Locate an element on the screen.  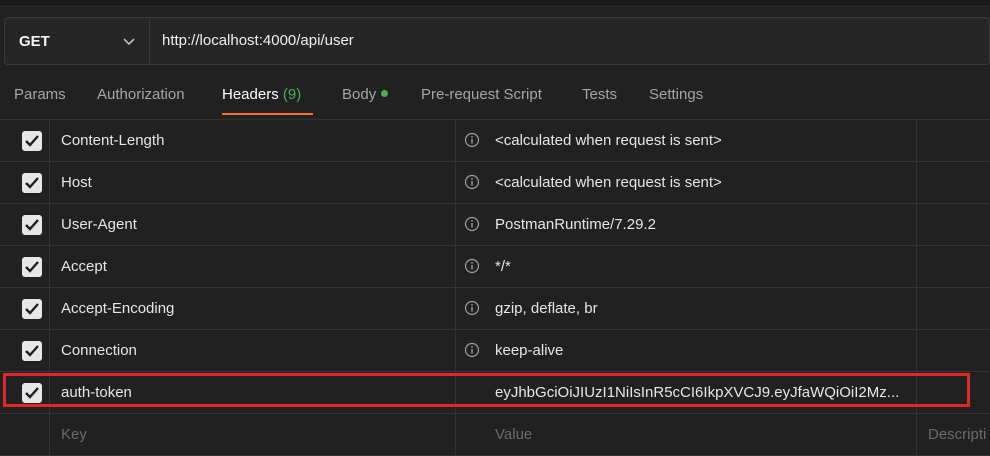
key-placeholder: Key is located at coordinates (74, 434).